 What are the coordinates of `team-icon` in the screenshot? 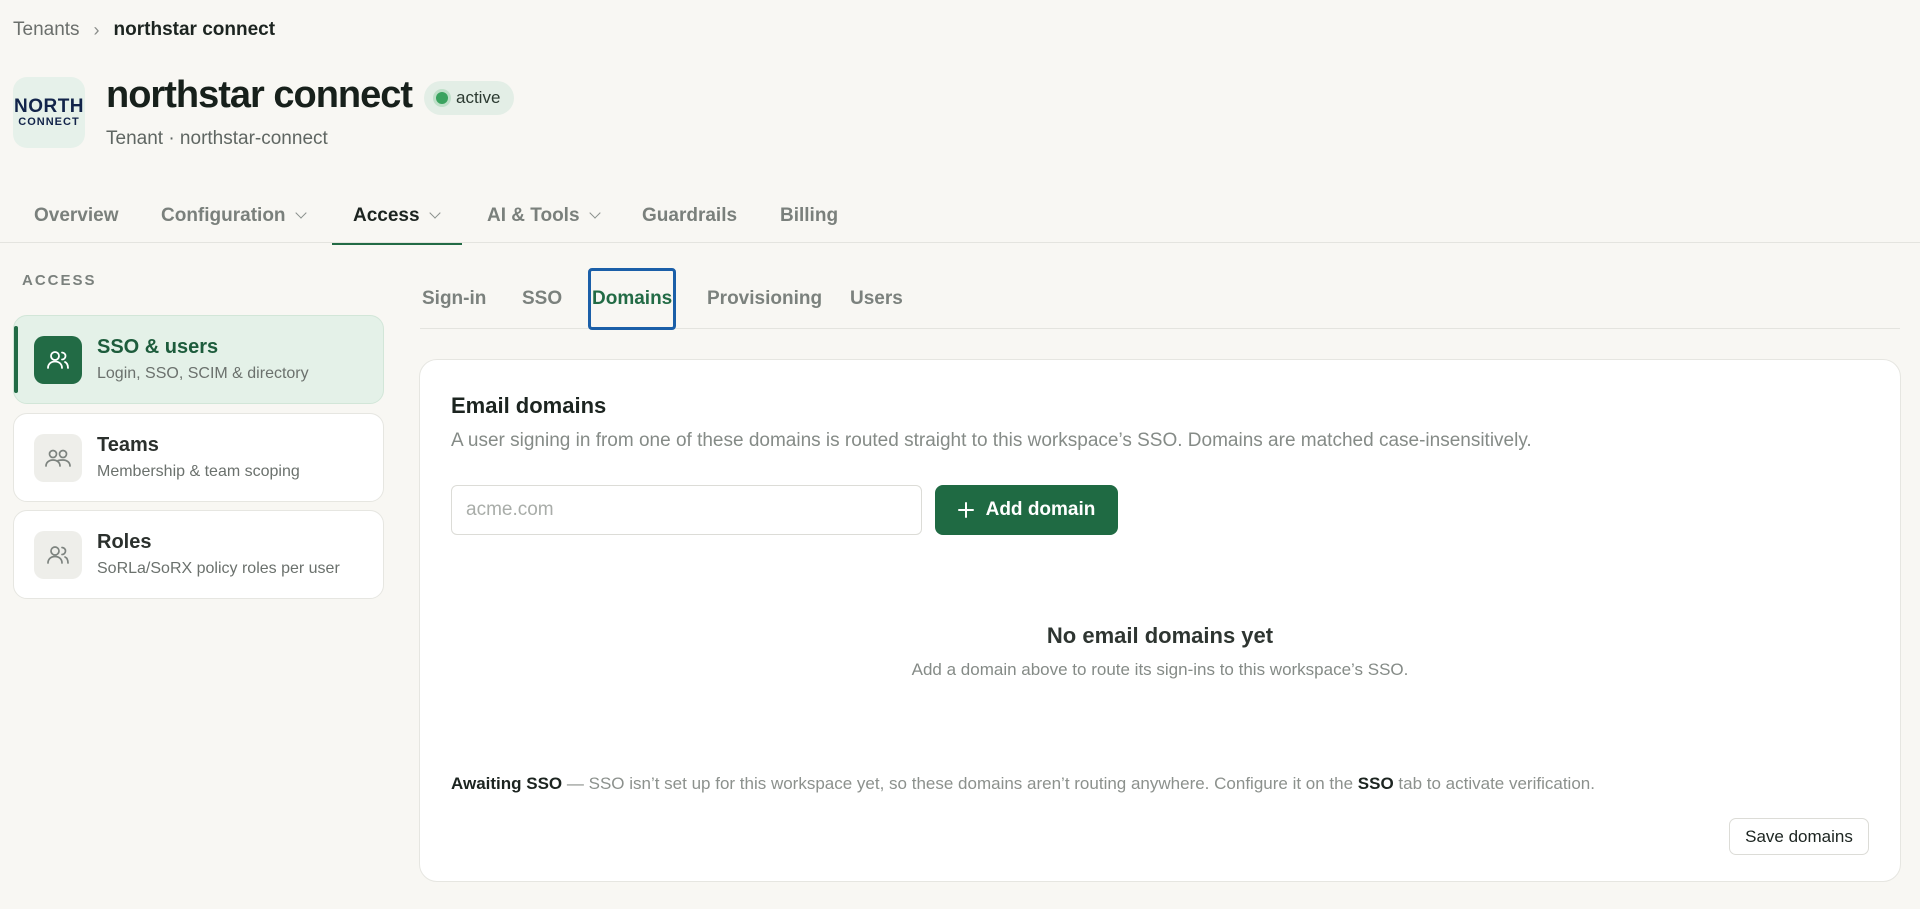 It's located at (58, 458).